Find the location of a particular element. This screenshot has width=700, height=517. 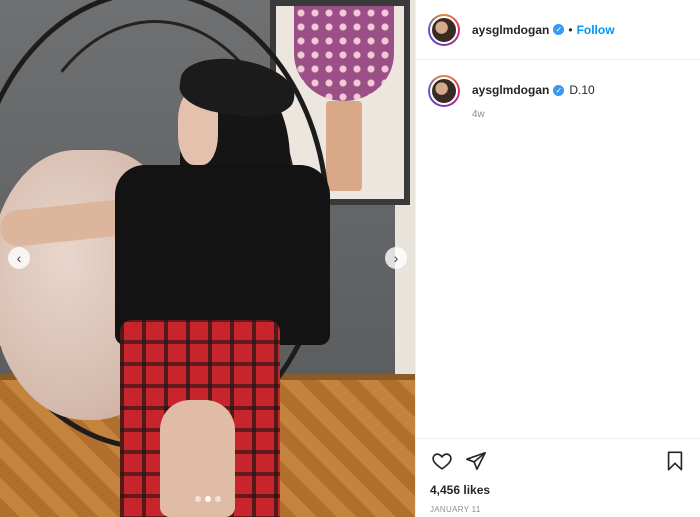

caption-username: aysglmdogan is located at coordinates (510, 90).